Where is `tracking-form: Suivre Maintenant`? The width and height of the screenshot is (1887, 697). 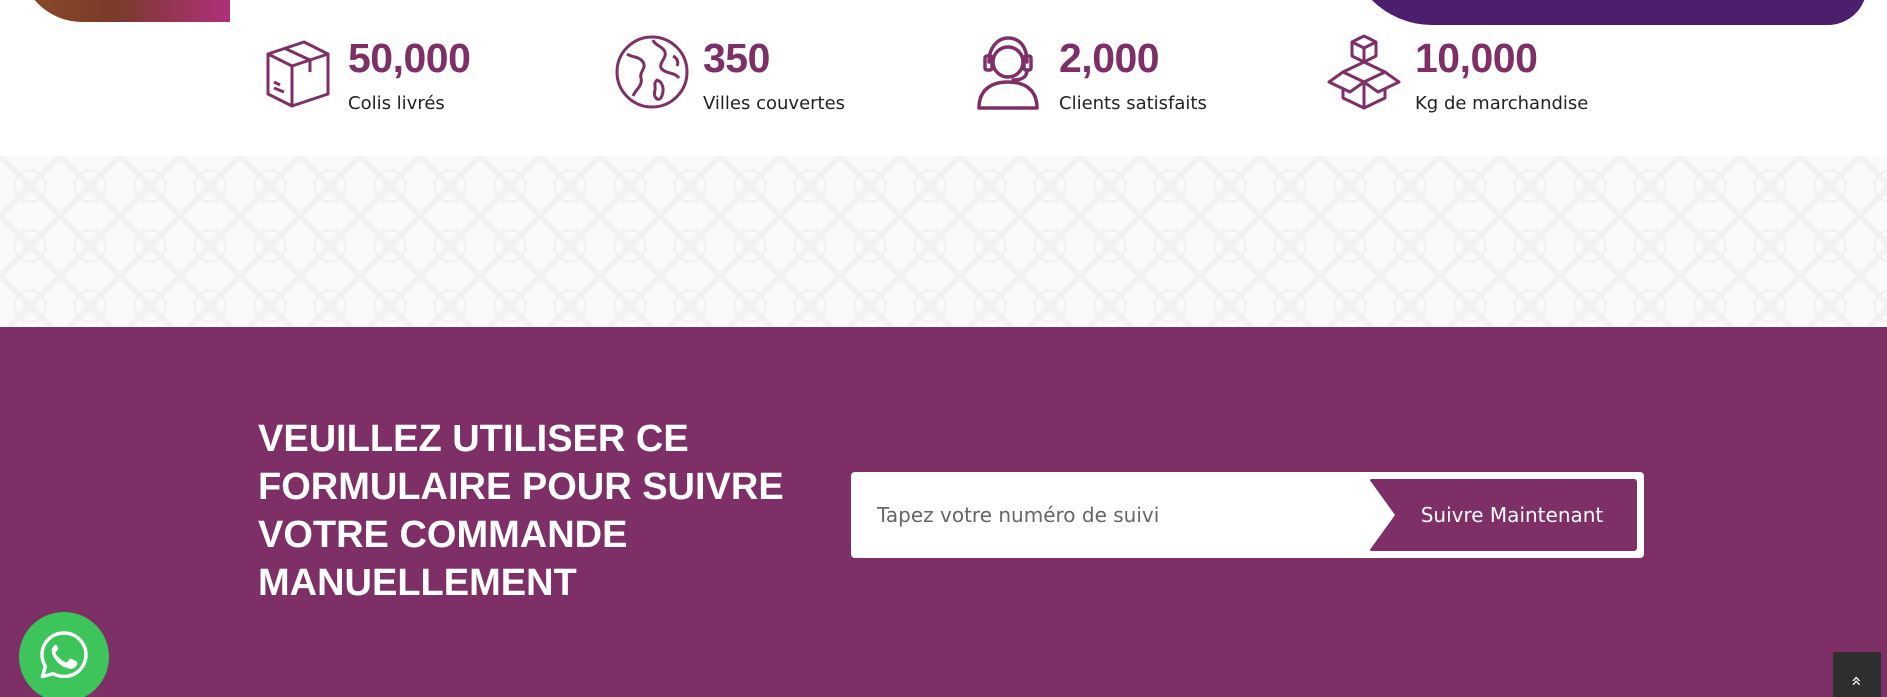 tracking-form: Suivre Maintenant is located at coordinates (1247, 515).